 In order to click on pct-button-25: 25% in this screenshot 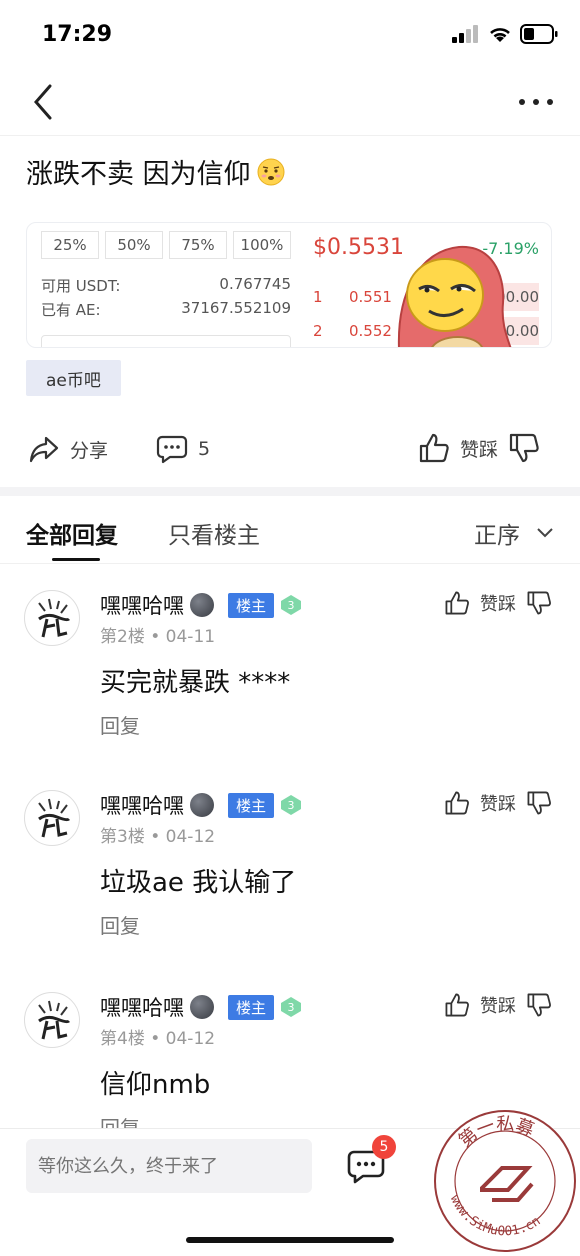, I will do `click(70, 245)`.